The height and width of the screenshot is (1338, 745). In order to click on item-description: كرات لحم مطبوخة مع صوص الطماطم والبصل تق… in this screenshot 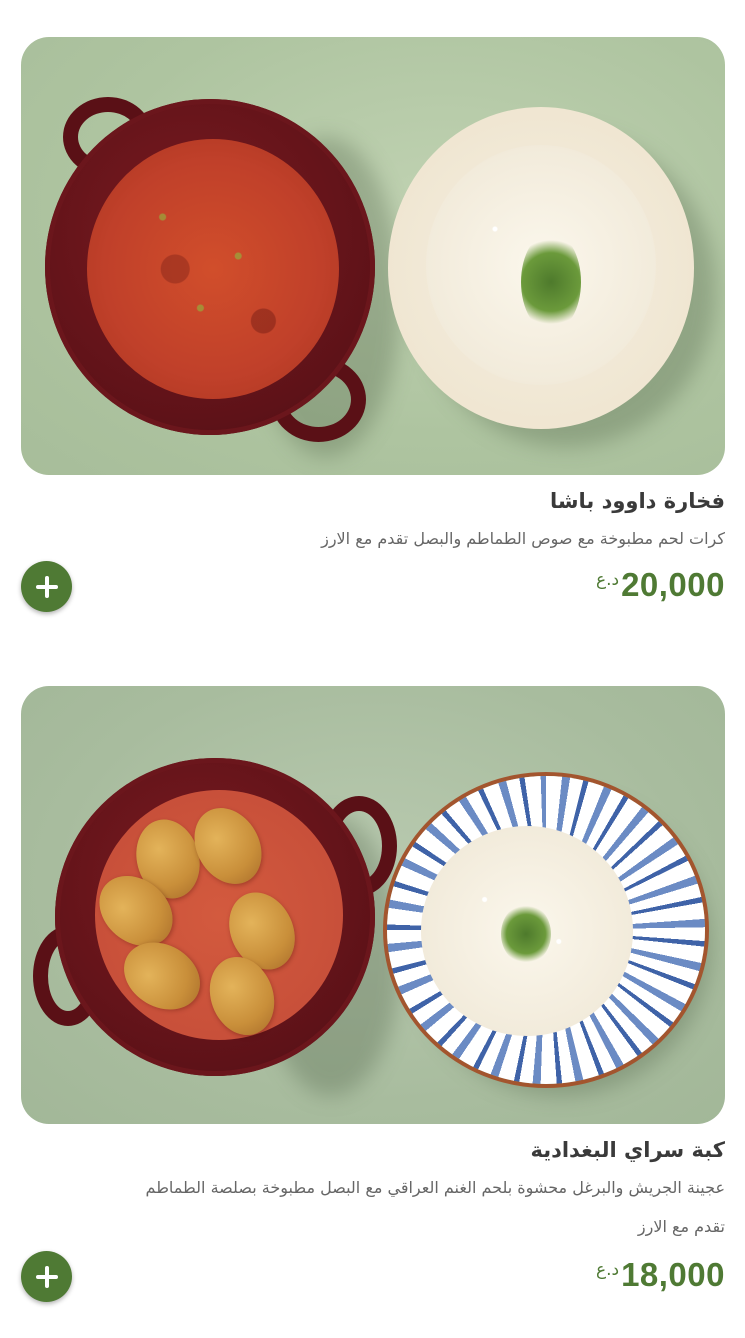, I will do `click(523, 538)`.